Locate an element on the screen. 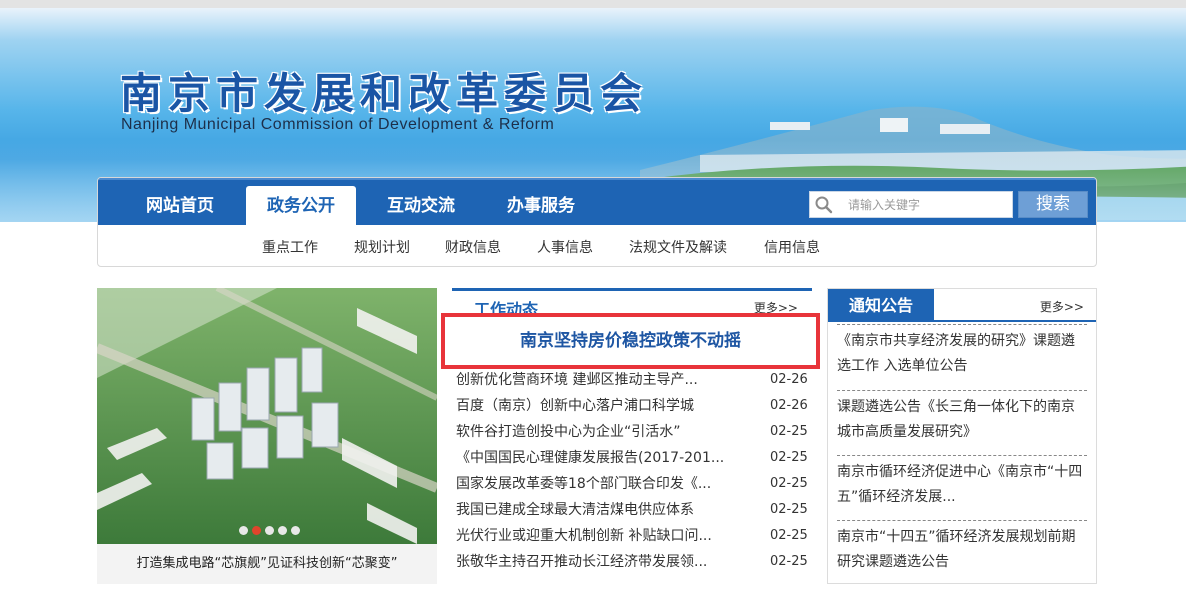 The height and width of the screenshot is (593, 1186). news-item: 百度（南京）创新中心落户浦口科学城 02-26 is located at coordinates (632, 406).